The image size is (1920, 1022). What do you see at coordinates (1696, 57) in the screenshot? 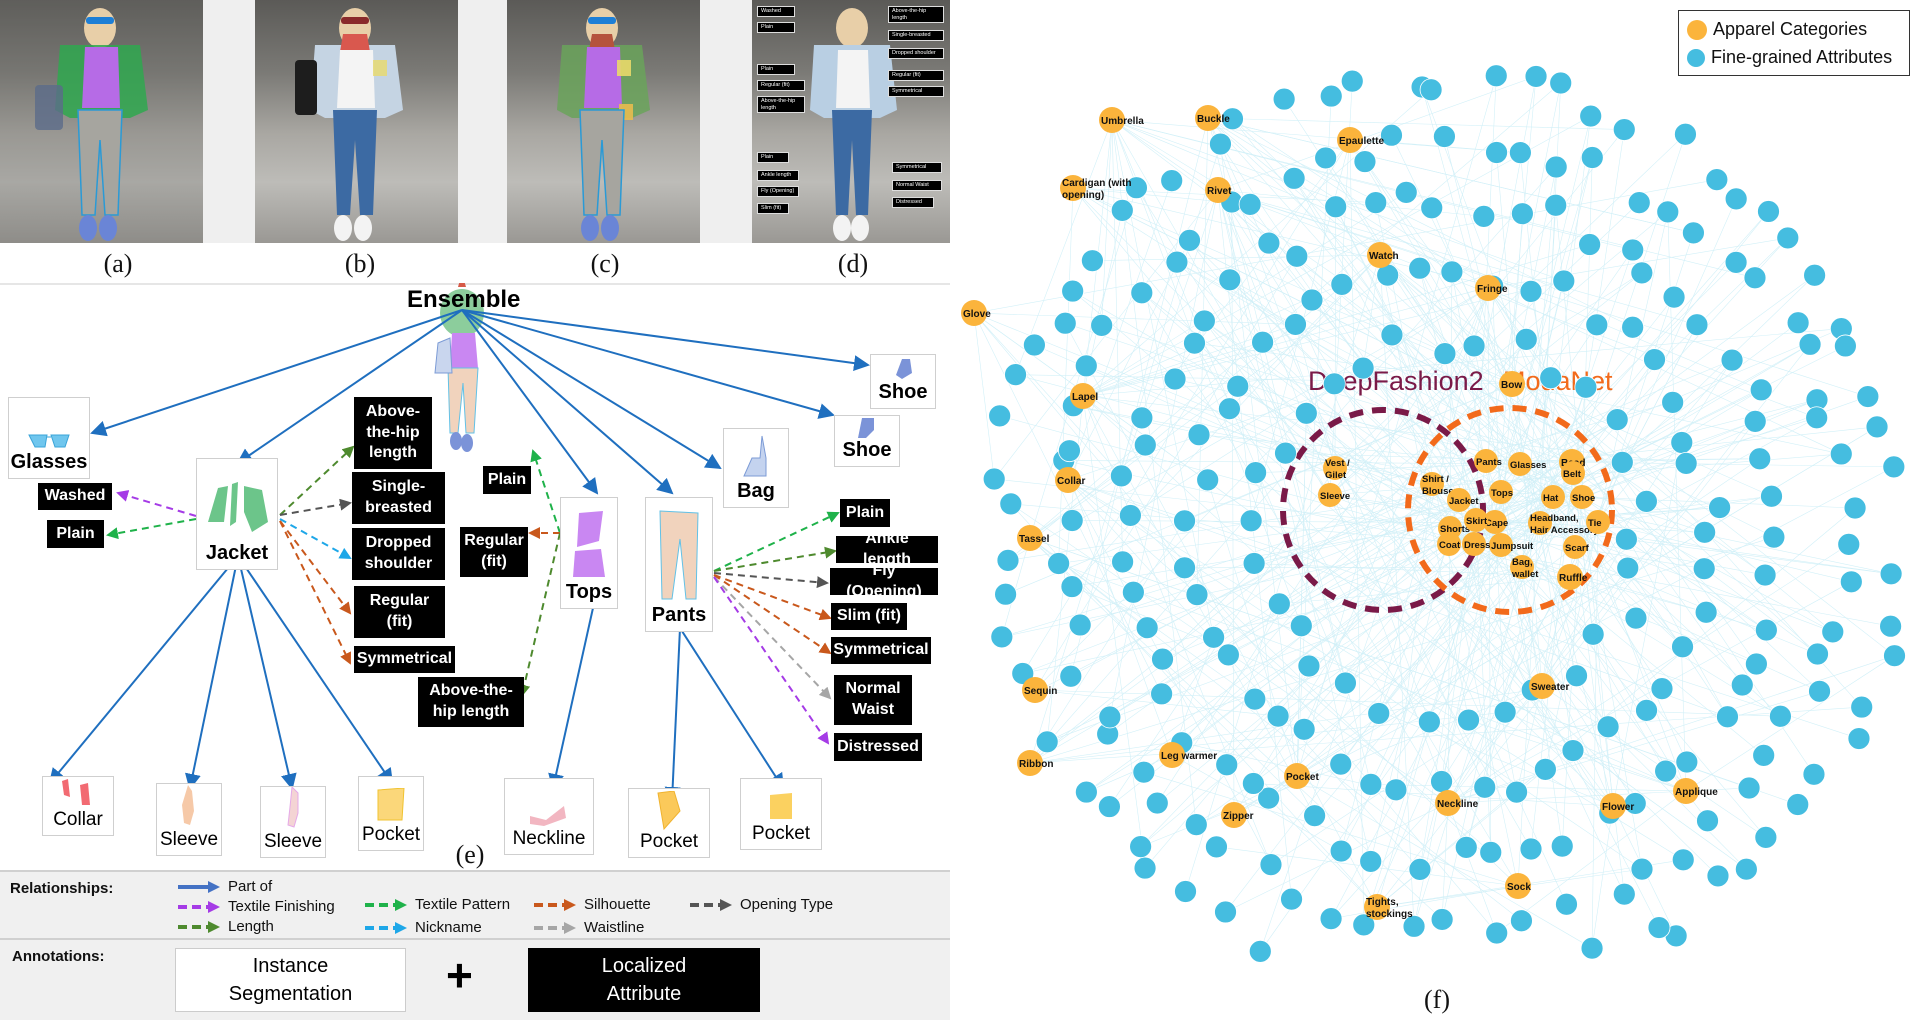
I see `blue-dot-icon` at bounding box center [1696, 57].